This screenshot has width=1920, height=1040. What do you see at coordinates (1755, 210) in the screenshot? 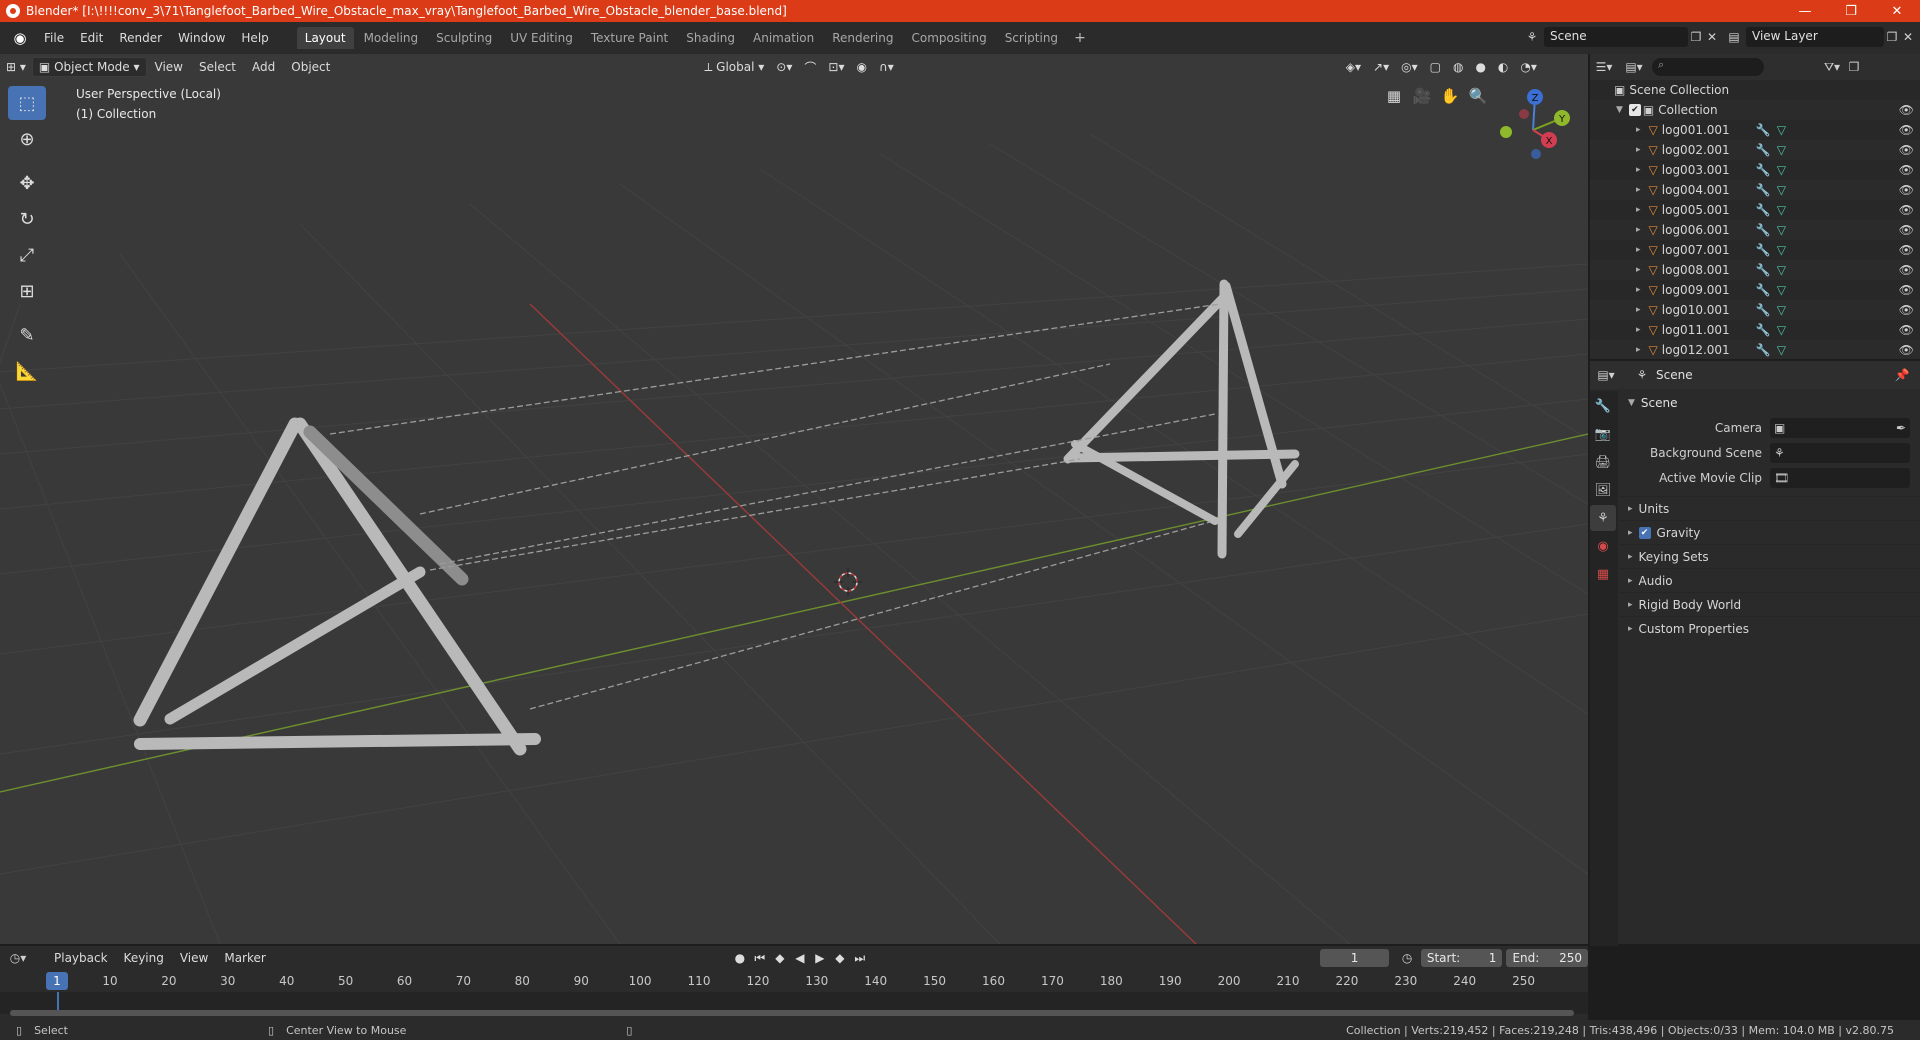
I see `list-item: ▸ ▽ log005.001 🔧 ▽ 👁` at bounding box center [1755, 210].